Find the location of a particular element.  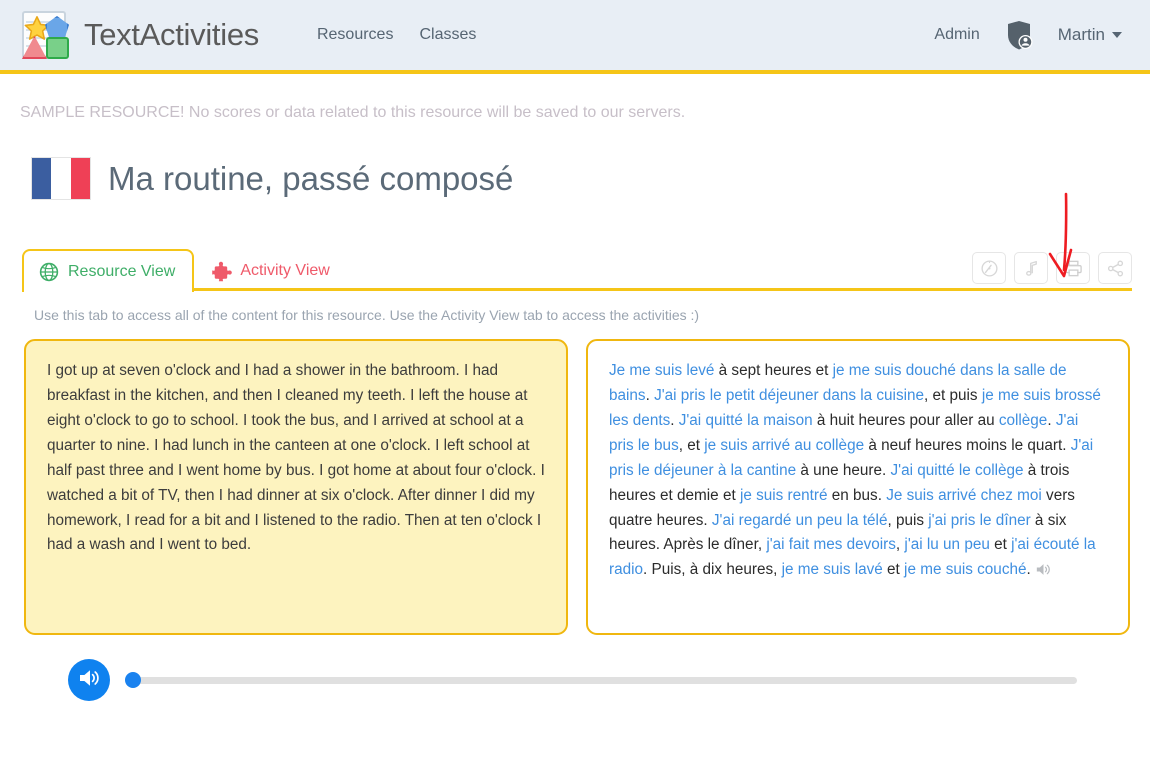

page-title: Ma routine, passé composé is located at coordinates (311, 178).